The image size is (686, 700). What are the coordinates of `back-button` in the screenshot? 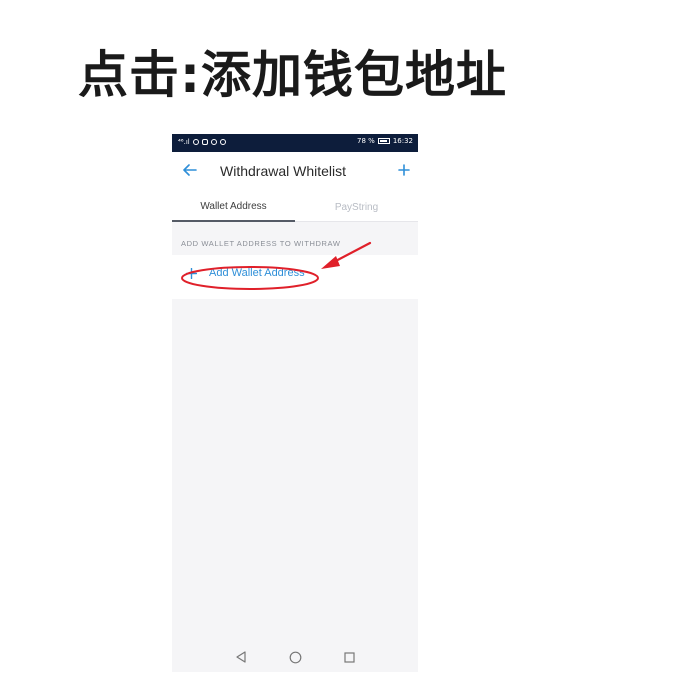 It's located at (190, 170).